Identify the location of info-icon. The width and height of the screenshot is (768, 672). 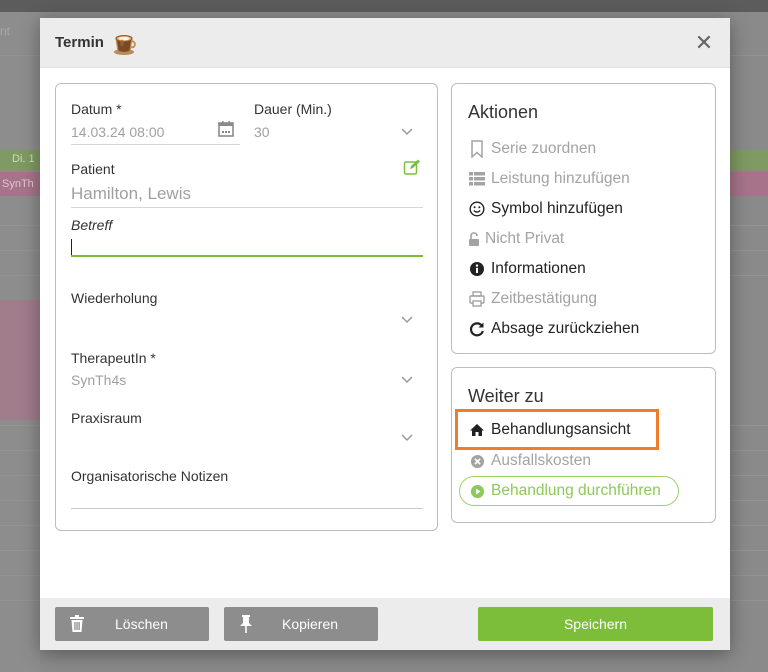
(477, 269).